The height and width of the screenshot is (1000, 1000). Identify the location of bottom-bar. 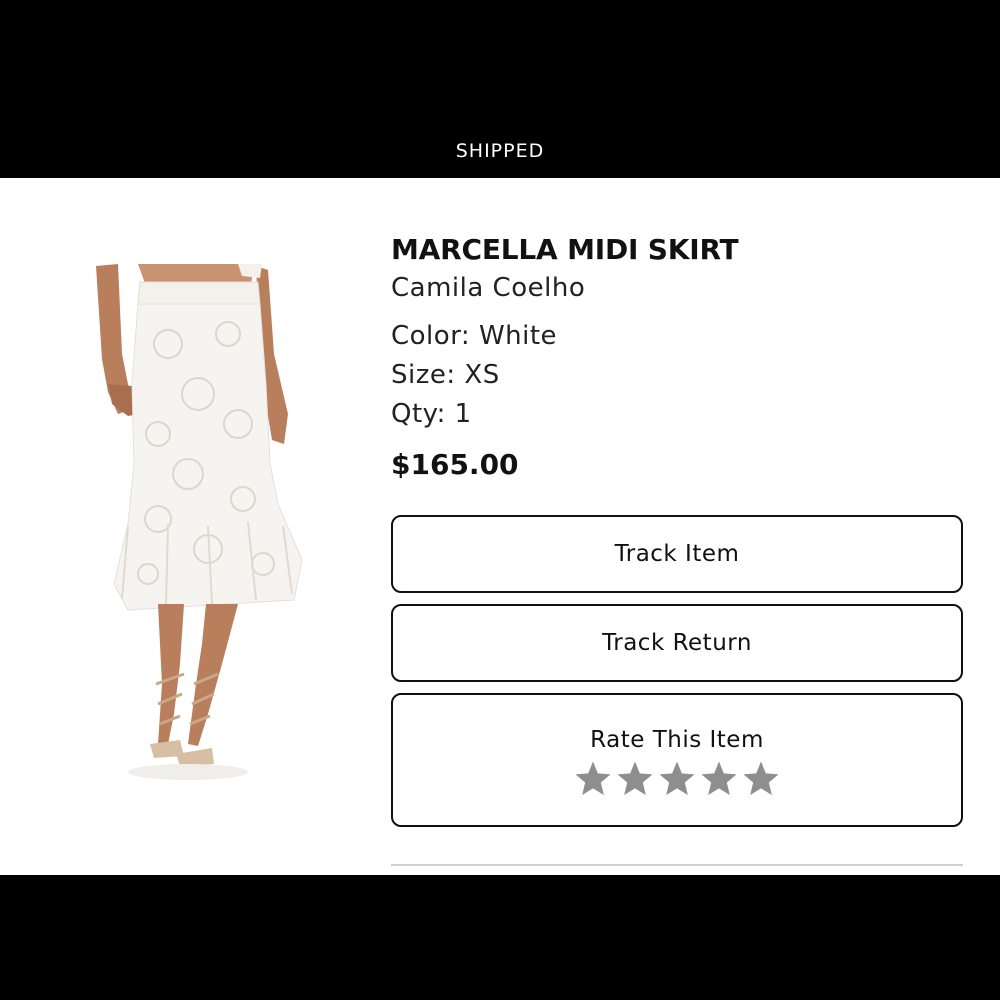
(500, 937).